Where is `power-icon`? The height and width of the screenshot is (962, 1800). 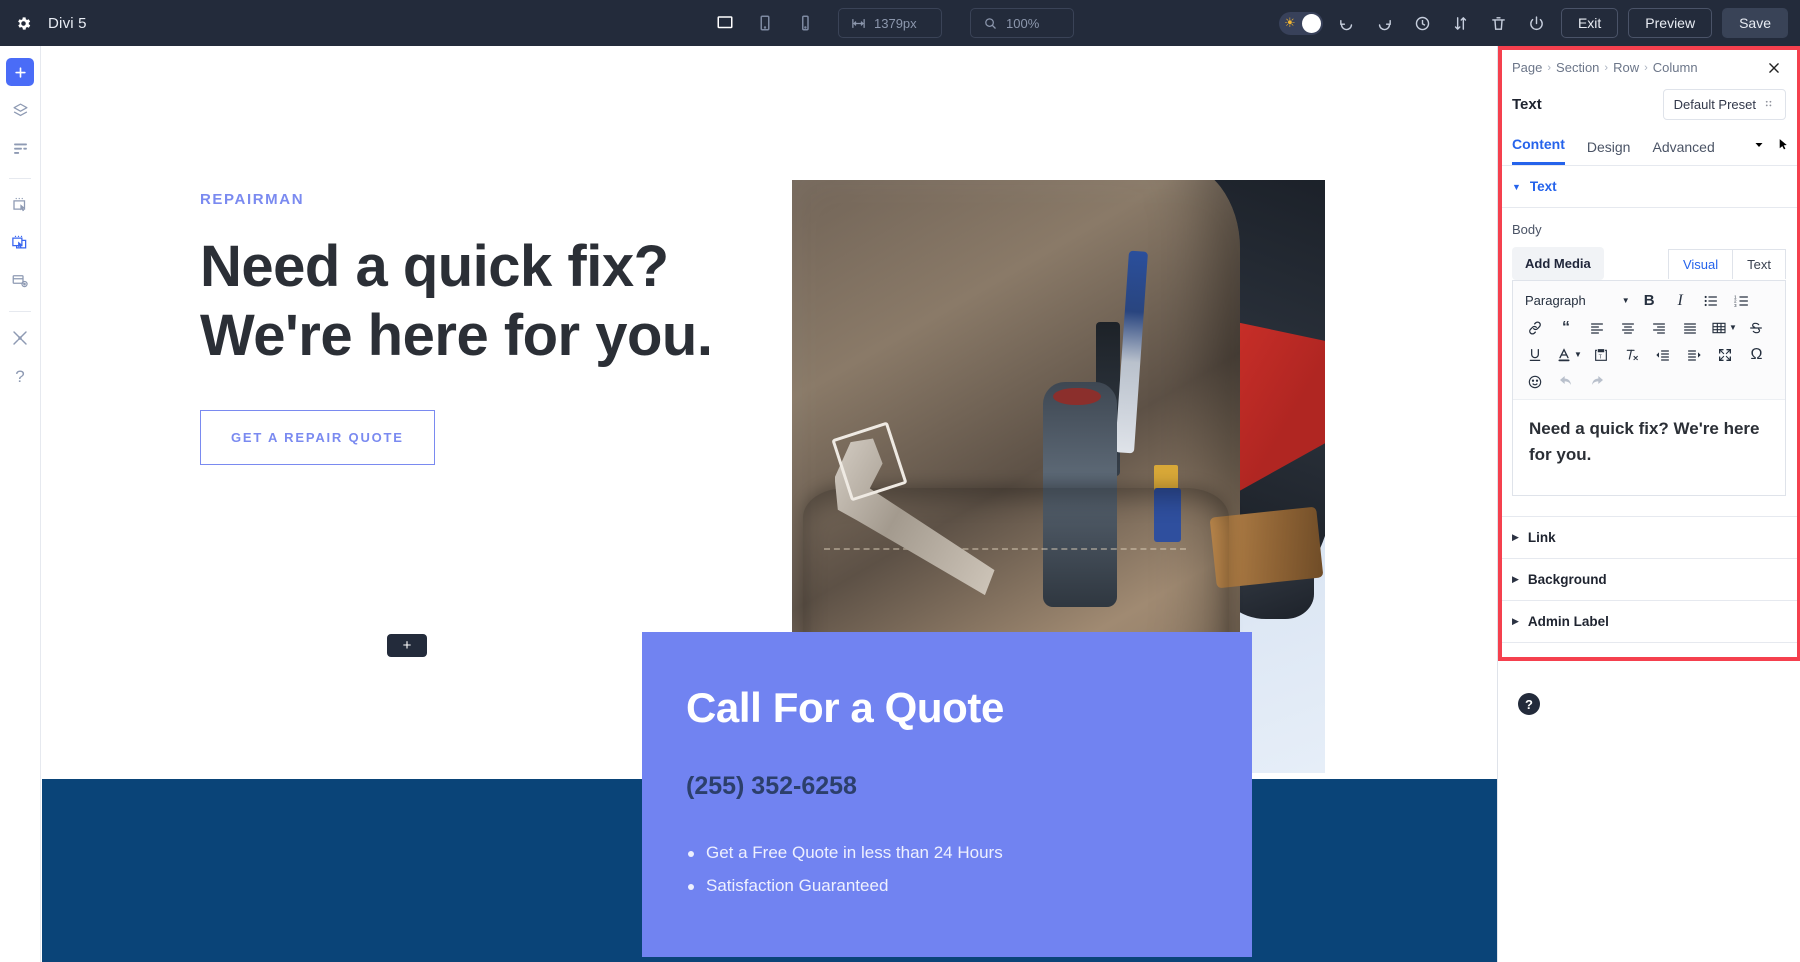 power-icon is located at coordinates (1537, 23).